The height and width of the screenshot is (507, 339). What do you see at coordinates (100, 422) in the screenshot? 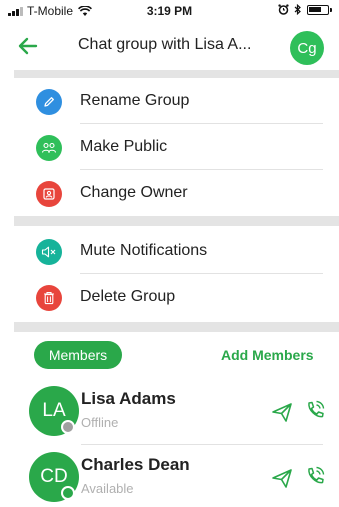
I see `member-status: Offline` at bounding box center [100, 422].